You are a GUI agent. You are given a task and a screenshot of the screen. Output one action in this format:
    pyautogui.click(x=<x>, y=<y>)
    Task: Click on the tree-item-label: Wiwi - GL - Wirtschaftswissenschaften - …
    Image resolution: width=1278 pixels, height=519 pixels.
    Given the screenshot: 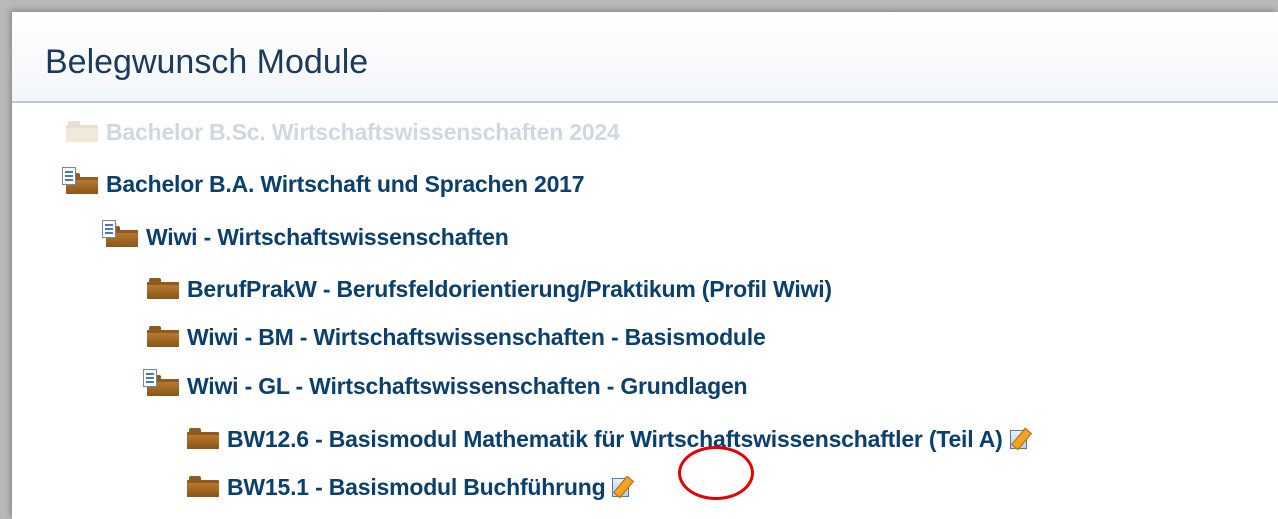 What is the action you would take?
    pyautogui.click(x=467, y=386)
    